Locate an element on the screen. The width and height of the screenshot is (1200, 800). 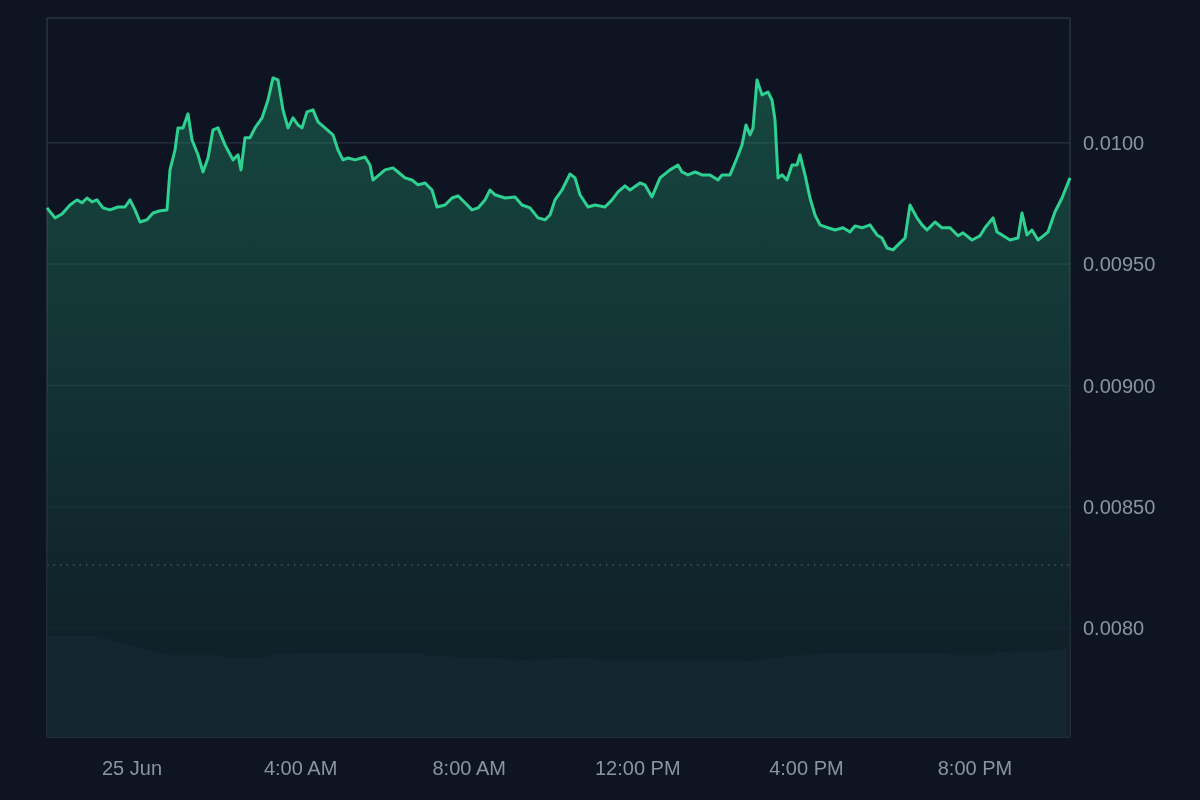
x-axis-label: 8:00 PM is located at coordinates (975, 768).